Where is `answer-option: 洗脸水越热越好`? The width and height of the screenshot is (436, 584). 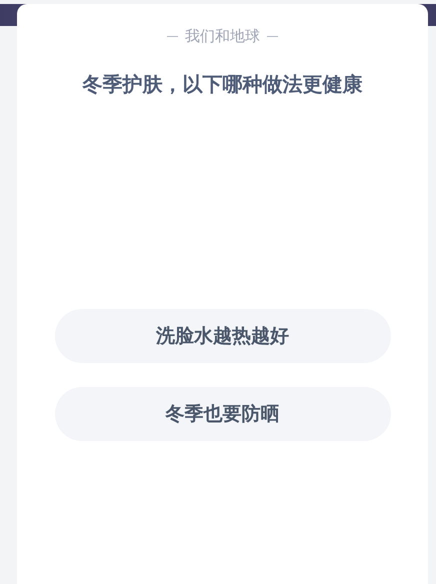
answer-option: 洗脸水越热越好 is located at coordinates (222, 336).